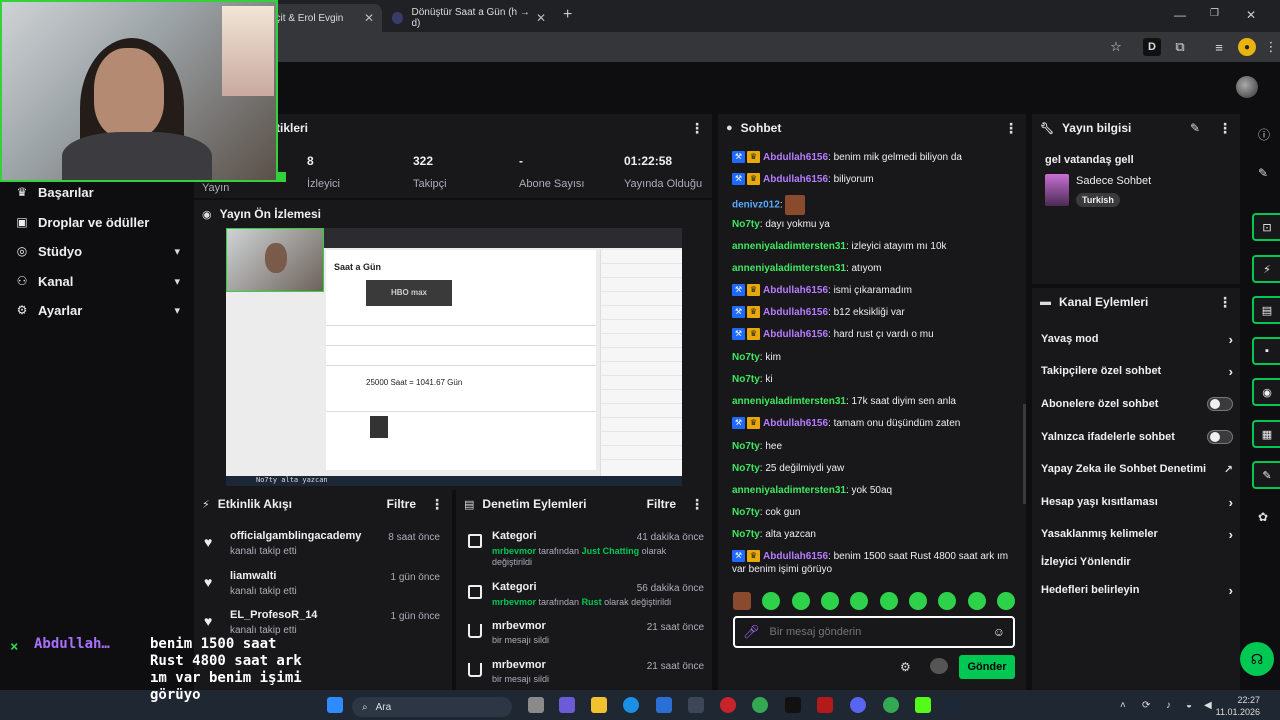 The height and width of the screenshot is (720, 1280). Describe the element at coordinates (322, 588) in the screenshot. I see `activity-item: ♥ liamwalti kanalı takip etti 1 gün önce` at that location.